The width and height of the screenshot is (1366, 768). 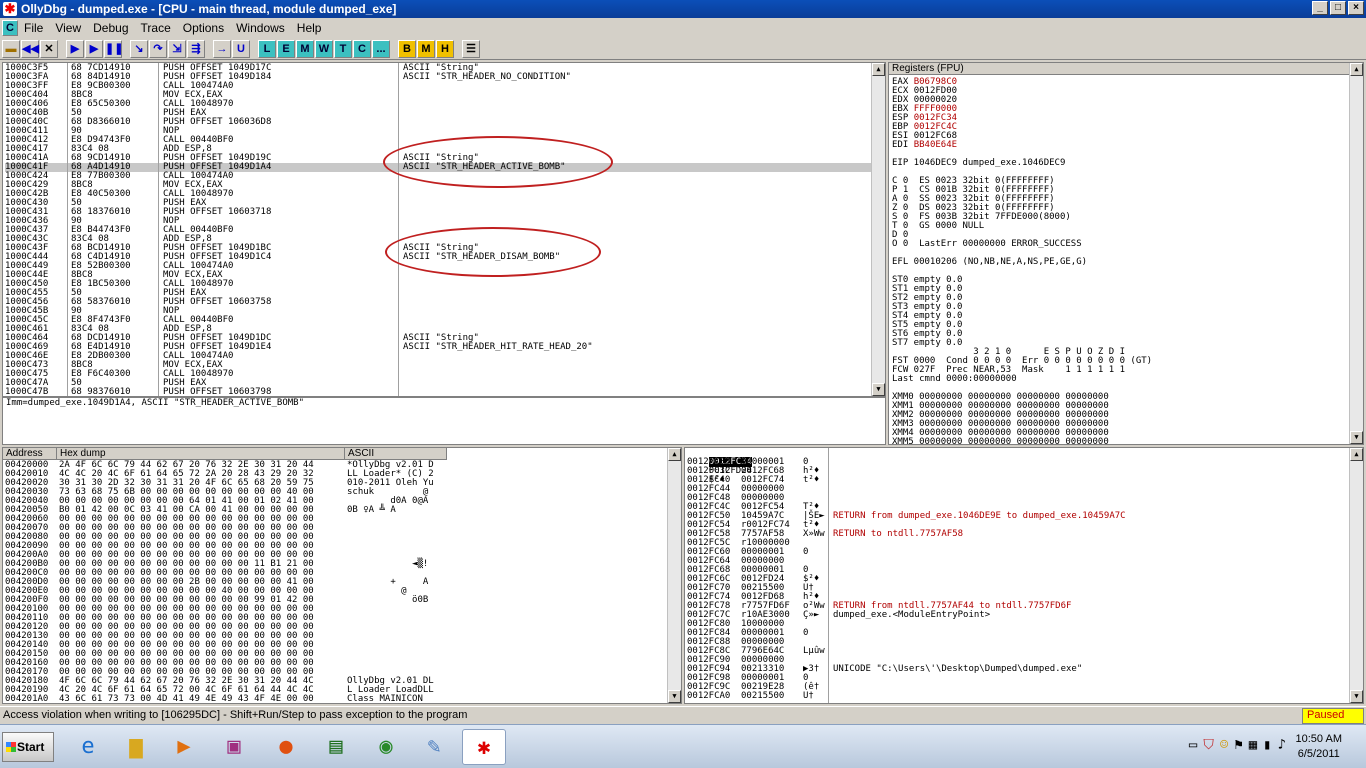 I want to click on menu-trace: Trace, so click(x=156, y=28).